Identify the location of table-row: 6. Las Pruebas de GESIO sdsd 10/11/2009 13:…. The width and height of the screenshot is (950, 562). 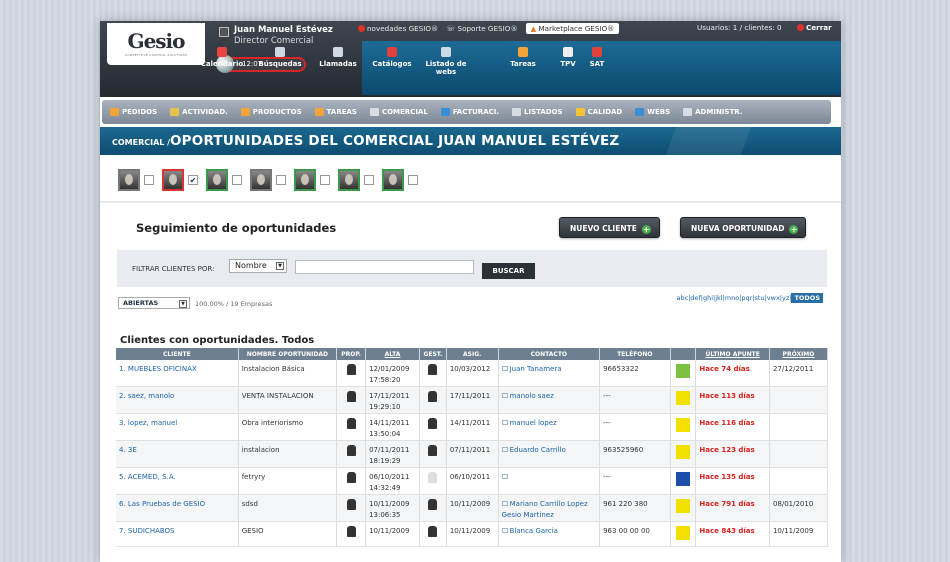
(472, 508).